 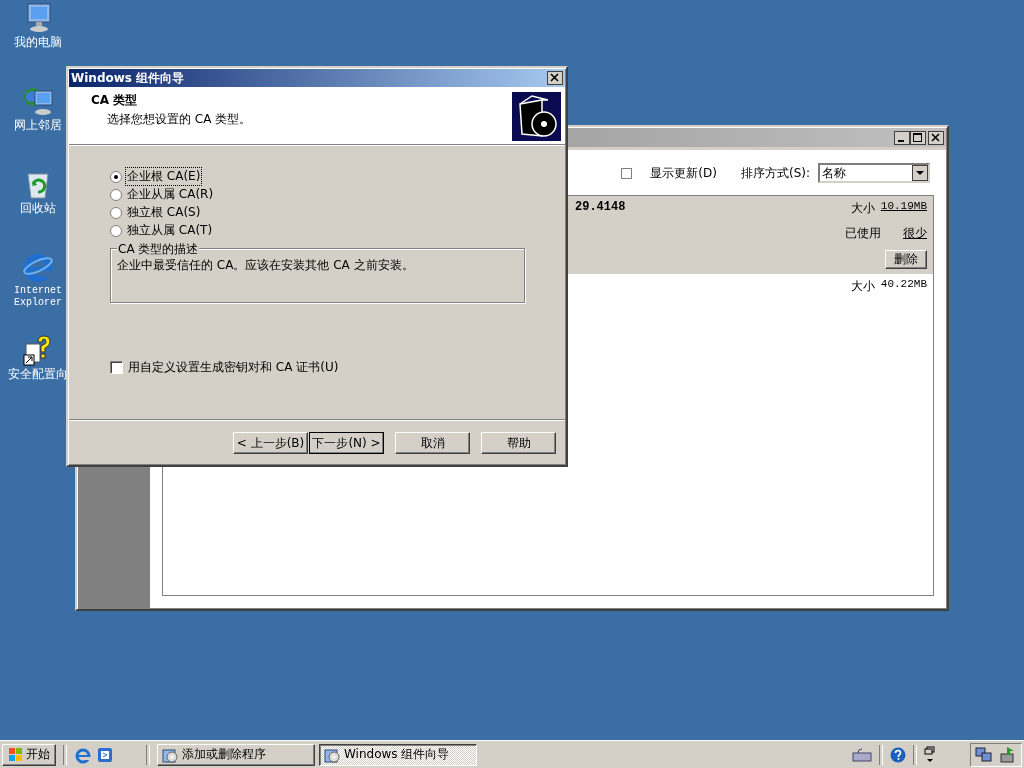 I want to click on header-title: CA 类型, so click(x=115, y=100).